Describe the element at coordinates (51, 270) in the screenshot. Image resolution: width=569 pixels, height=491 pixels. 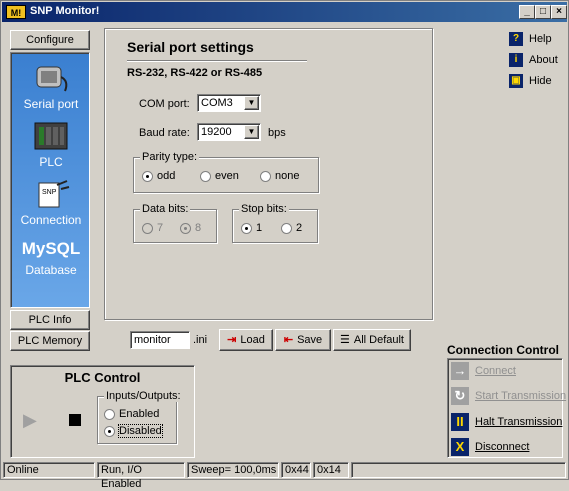
I see `sidebar-item-label: Database` at that location.